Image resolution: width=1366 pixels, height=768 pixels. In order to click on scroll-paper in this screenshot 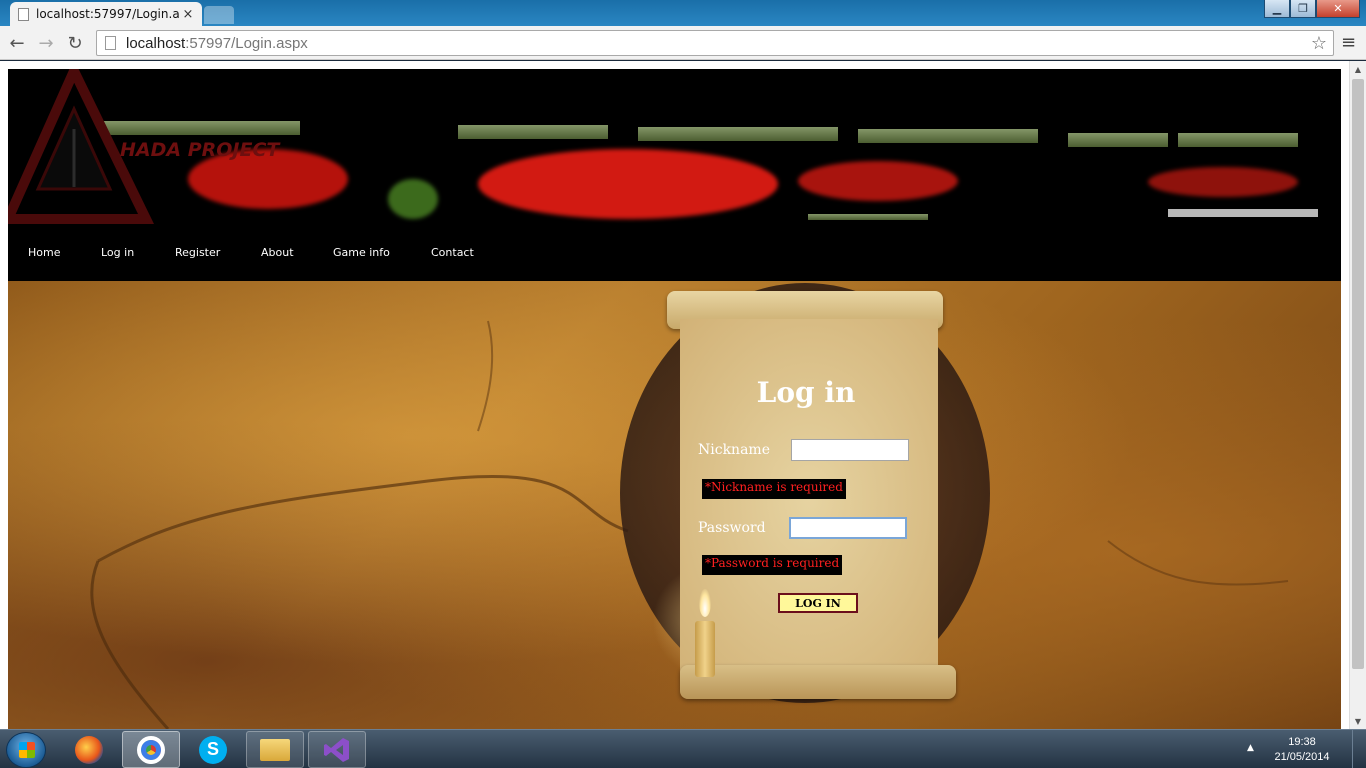, I will do `click(809, 499)`.